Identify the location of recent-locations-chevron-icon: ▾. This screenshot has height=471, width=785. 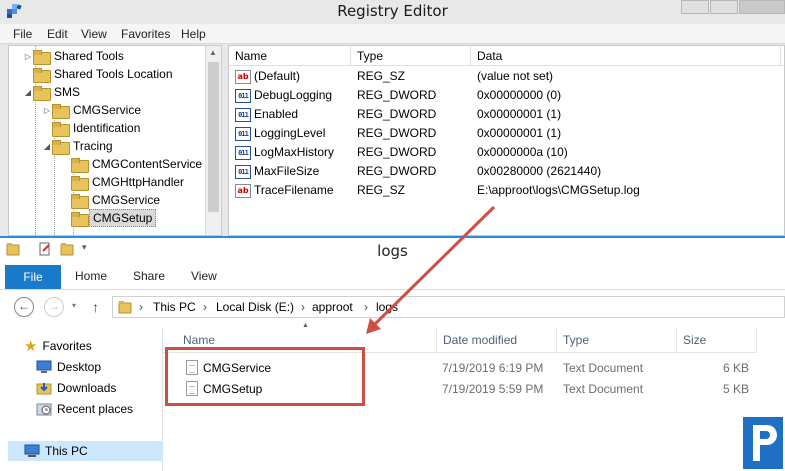
(74, 305).